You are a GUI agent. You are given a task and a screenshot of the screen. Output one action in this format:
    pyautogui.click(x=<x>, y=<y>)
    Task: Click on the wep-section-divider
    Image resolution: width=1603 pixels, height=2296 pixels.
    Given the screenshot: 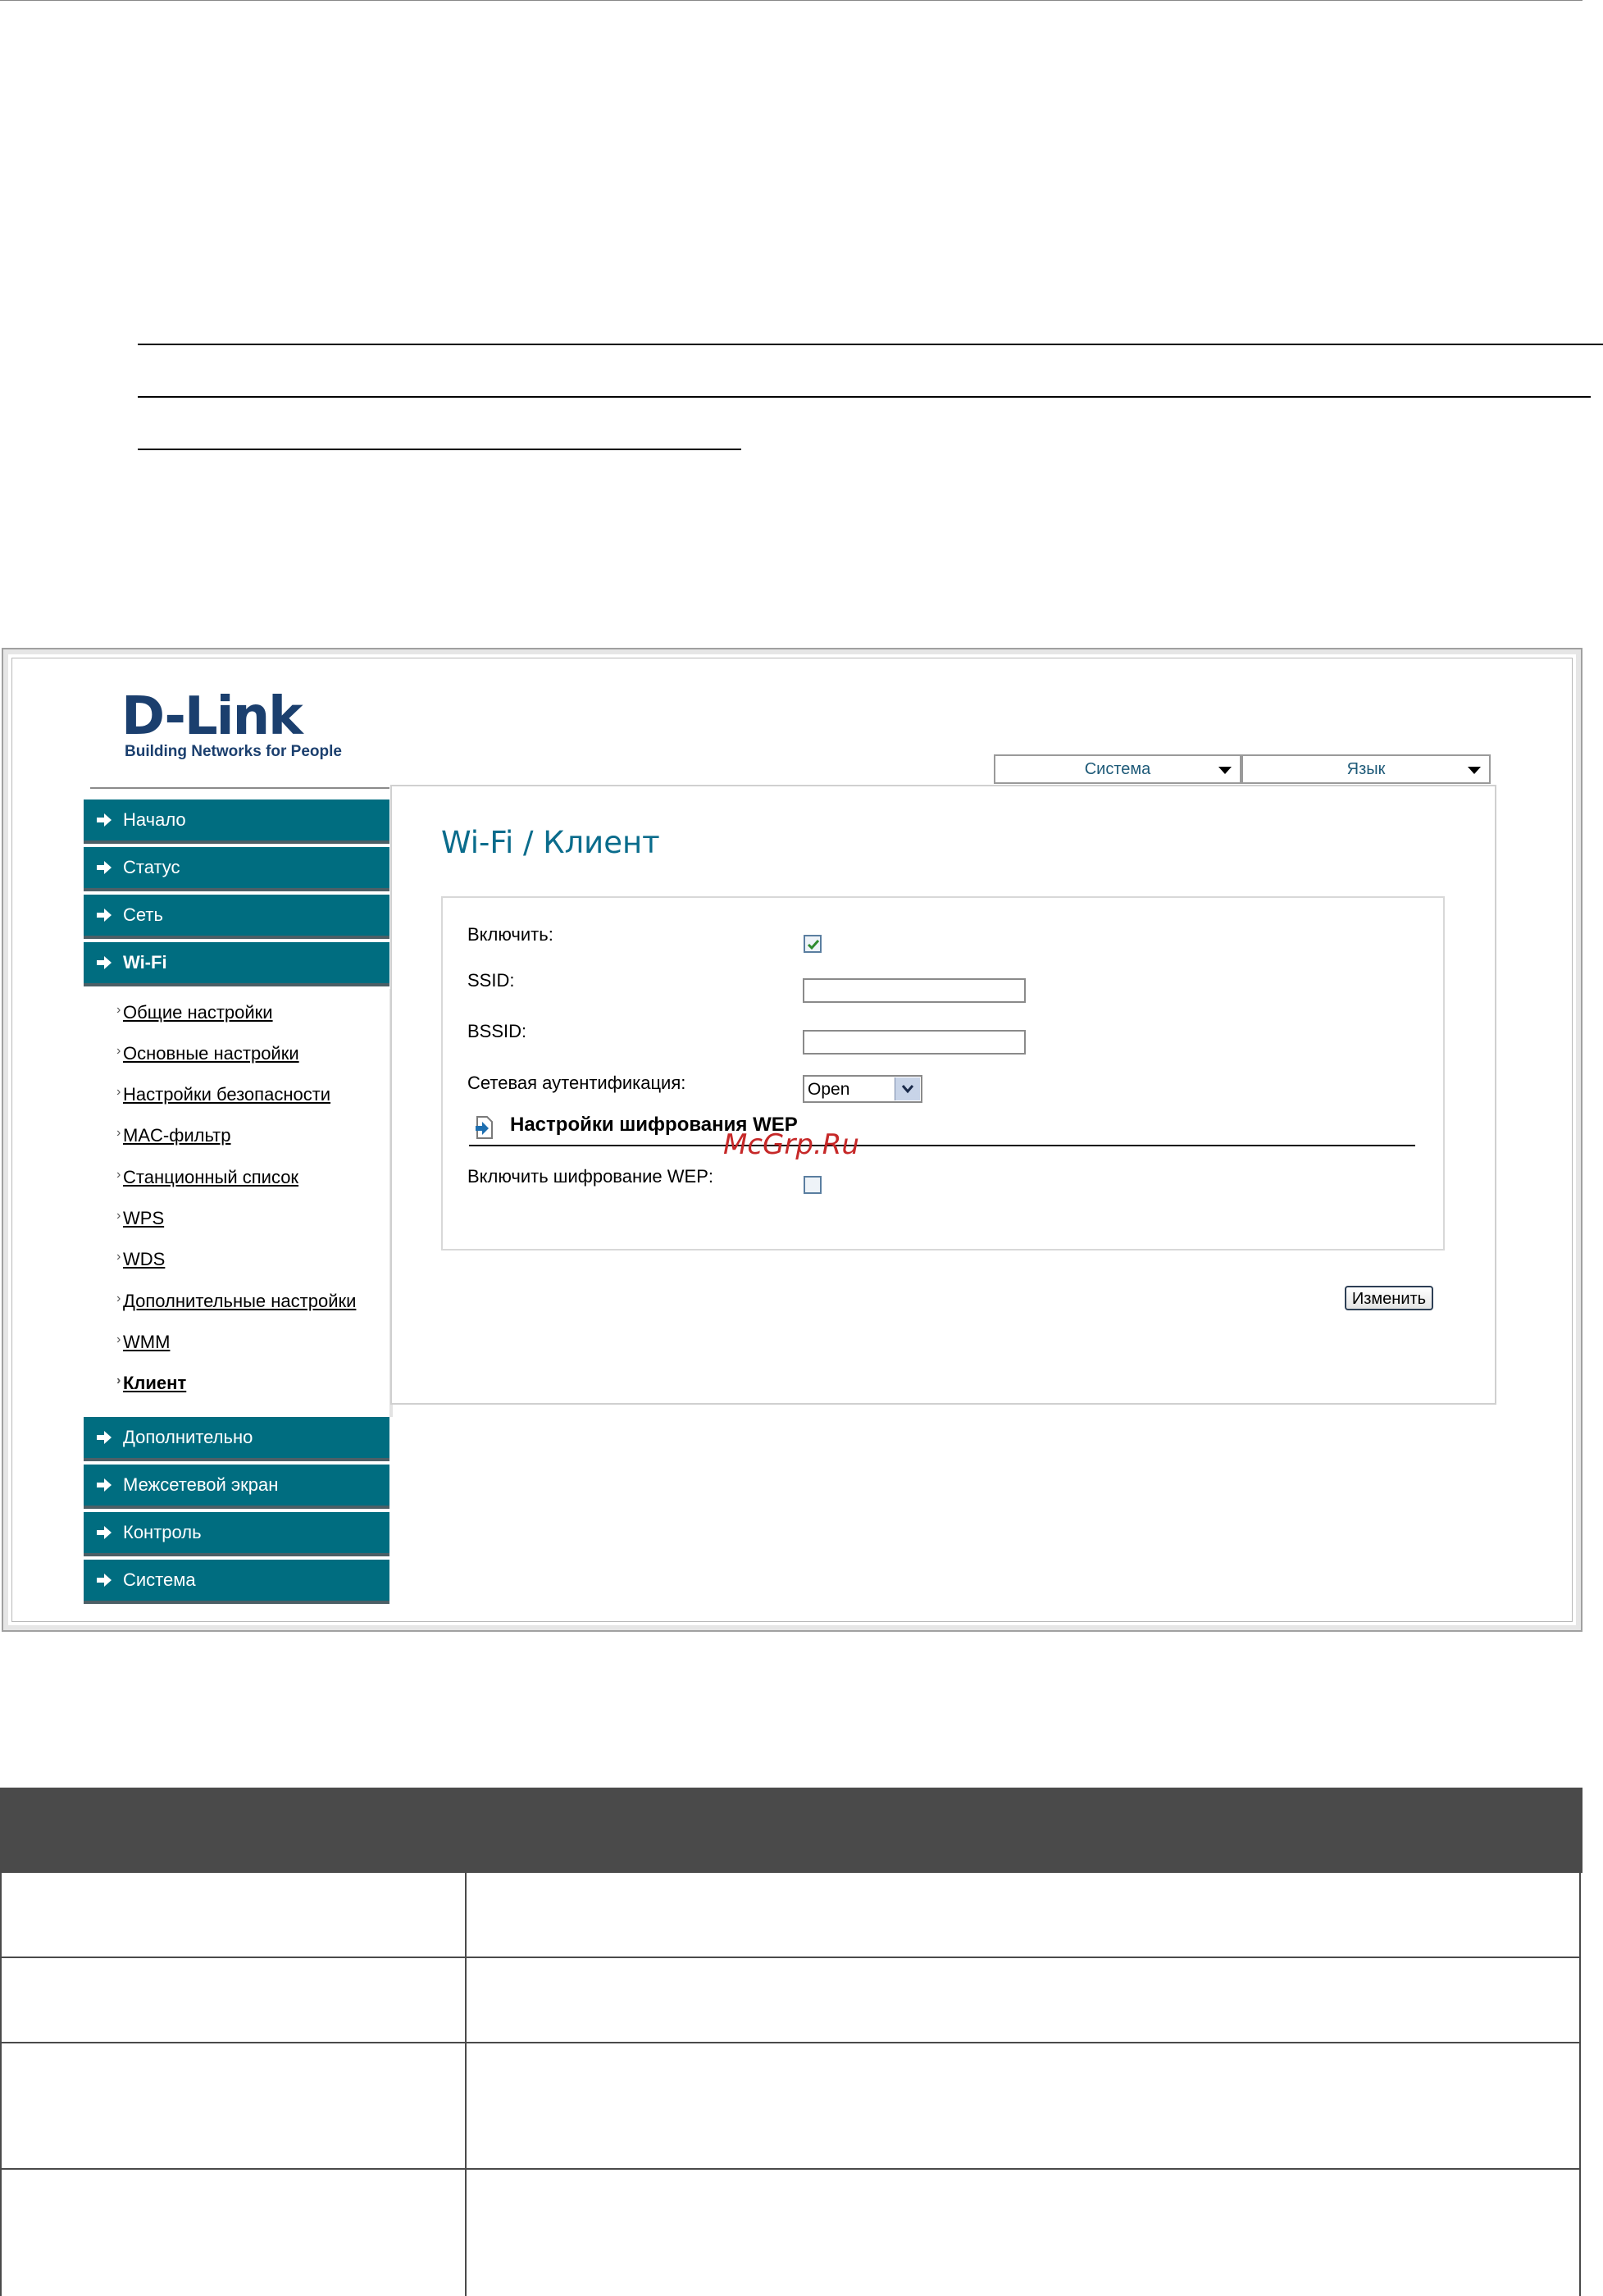 What is the action you would take?
    pyautogui.click(x=942, y=1145)
    